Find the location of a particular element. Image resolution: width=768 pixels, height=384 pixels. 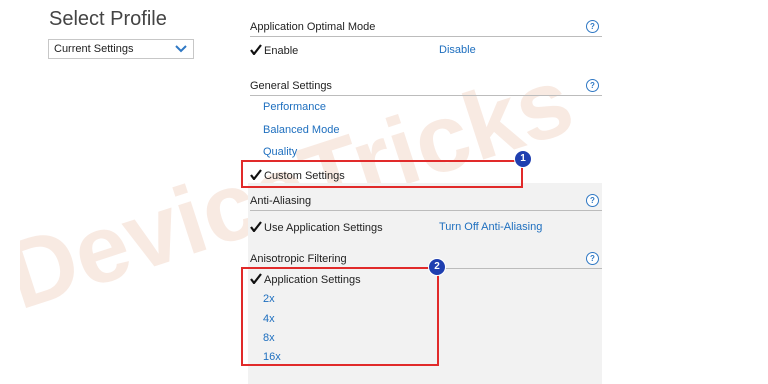

profile-dropdown: Current Settings is located at coordinates (121, 49).